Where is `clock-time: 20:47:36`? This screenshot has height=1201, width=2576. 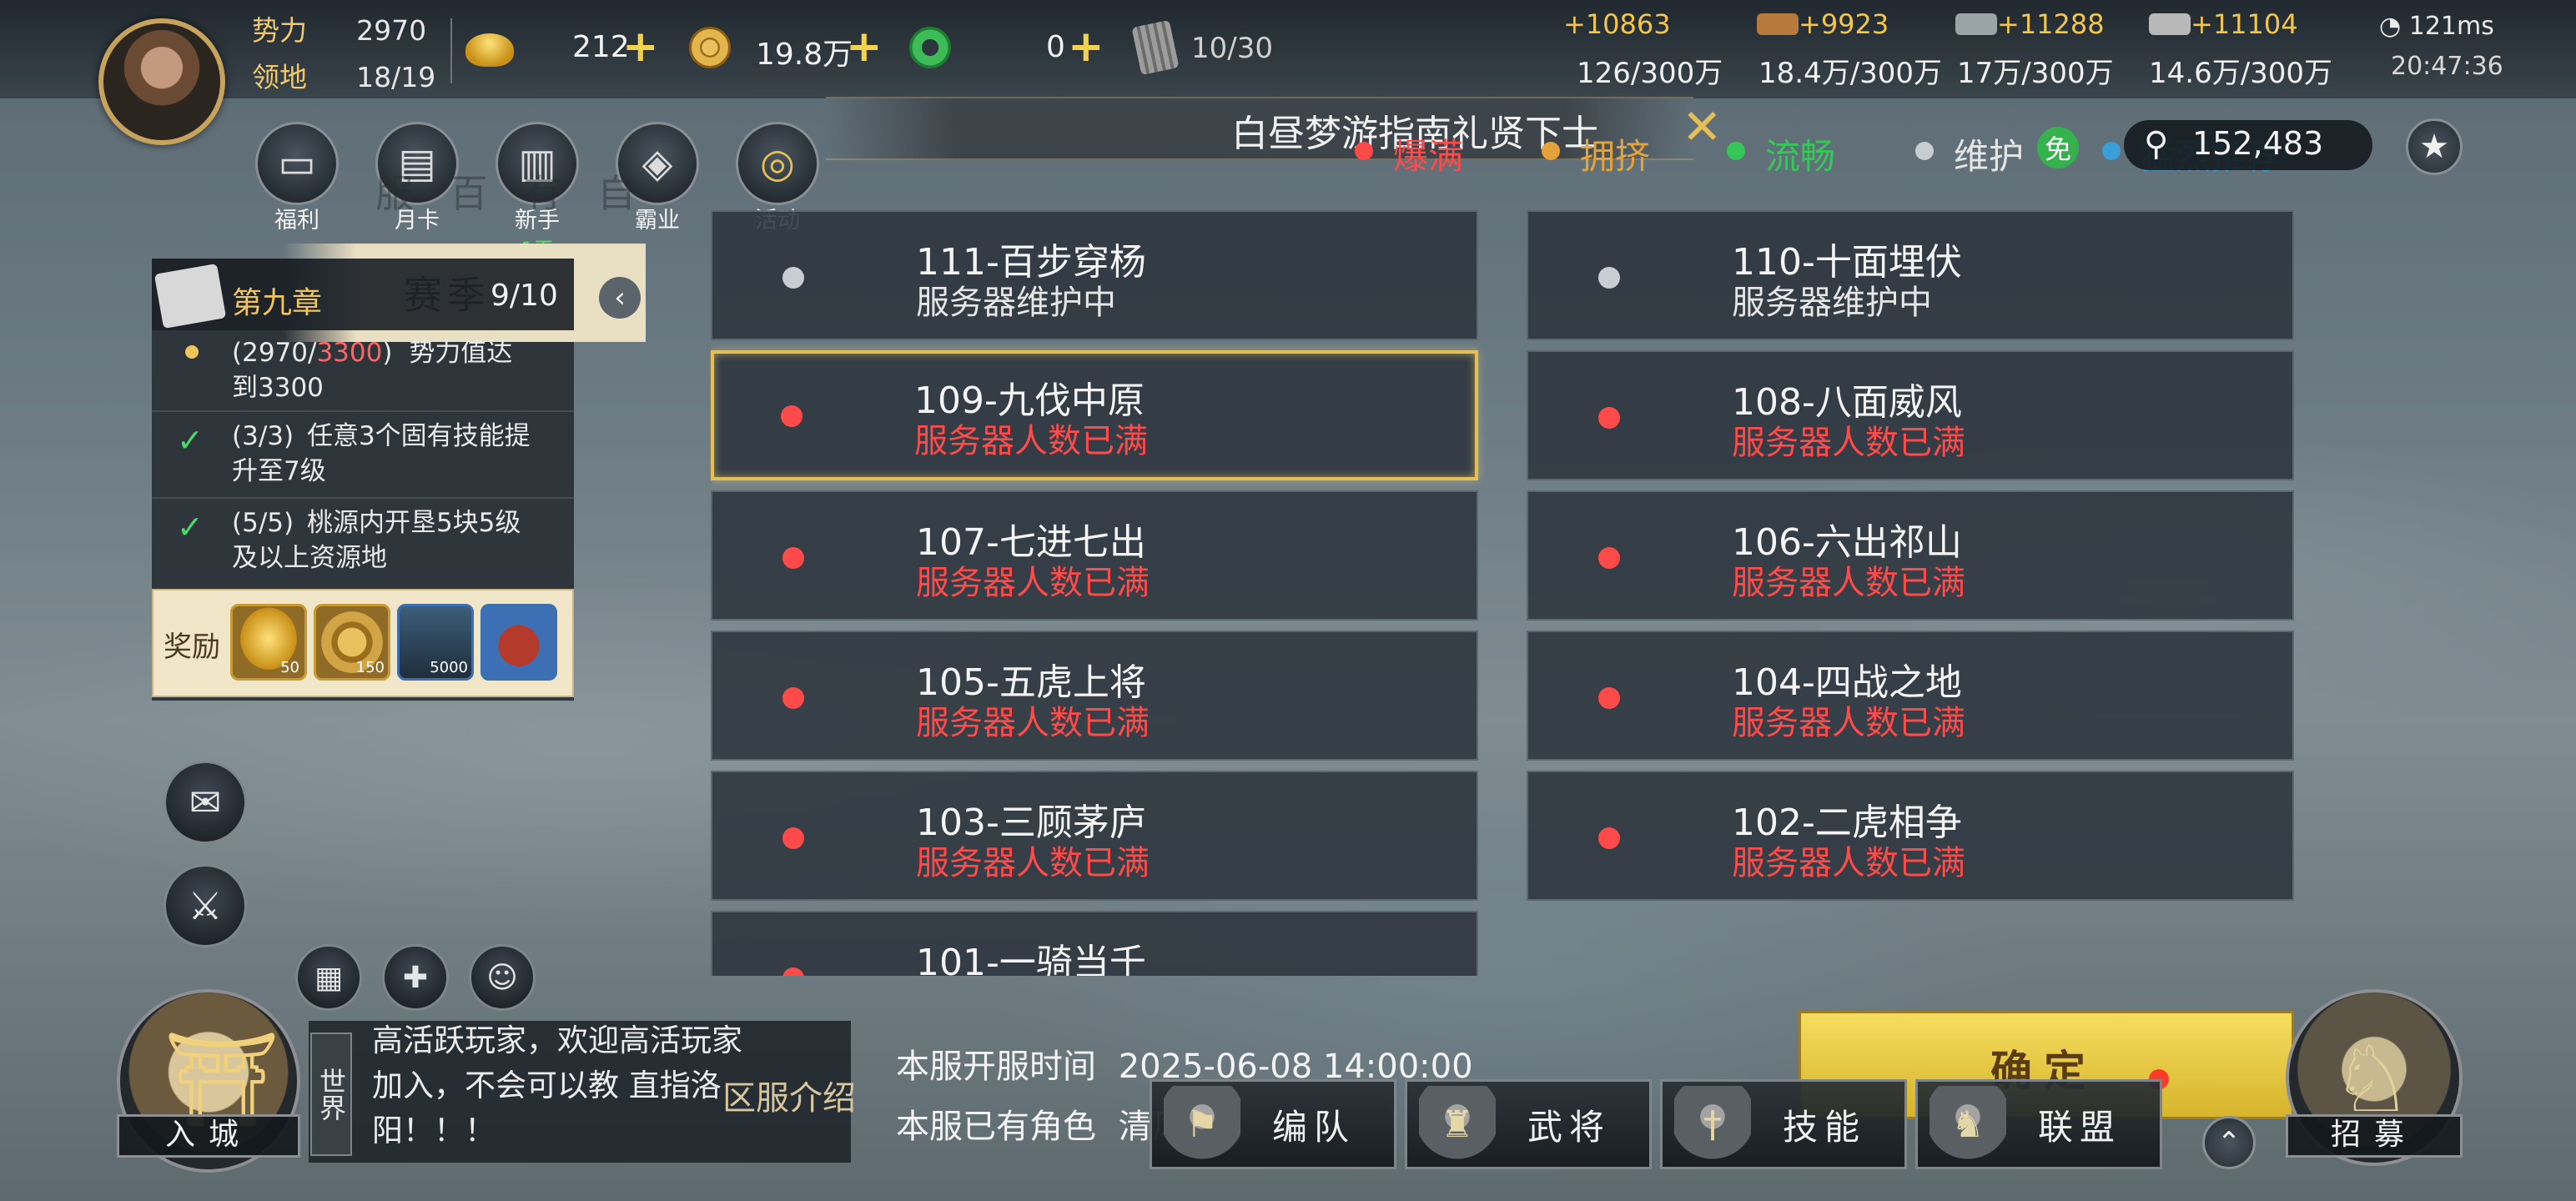 clock-time: 20:47:36 is located at coordinates (2447, 67).